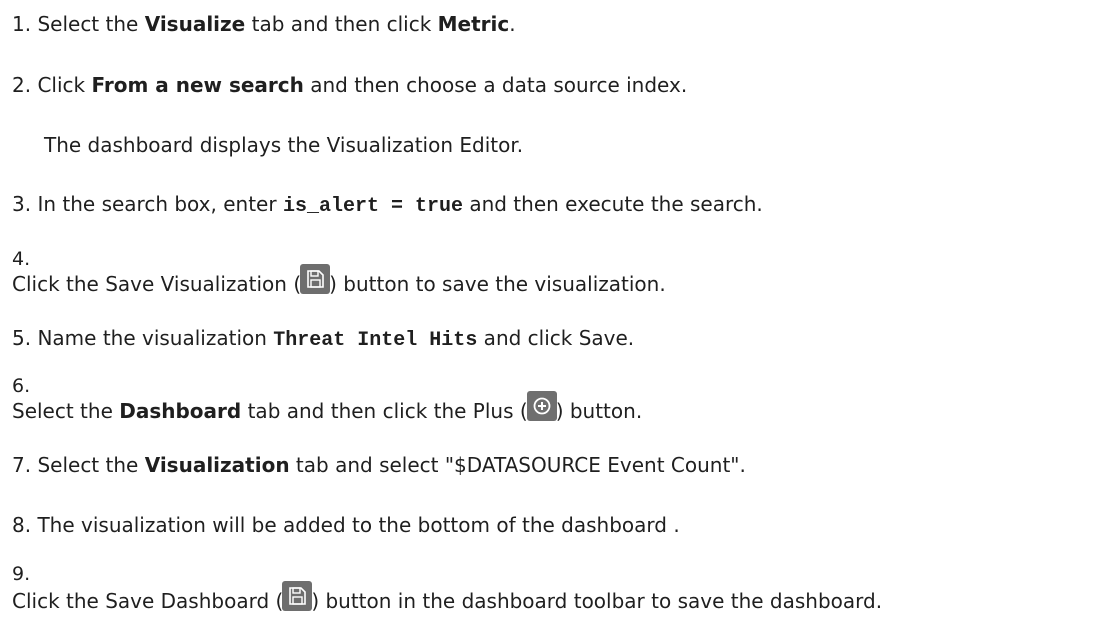  I want to click on step-text: and then choose a data source index., so click(495, 85).